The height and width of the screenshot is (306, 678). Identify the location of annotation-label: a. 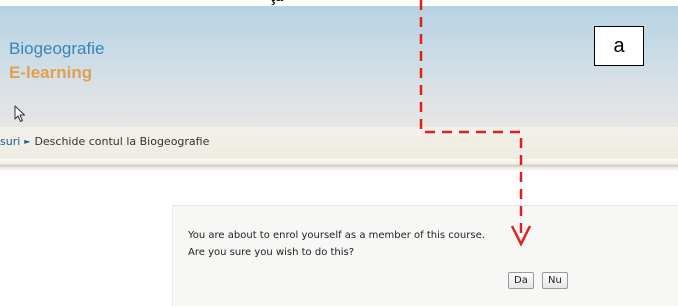
(619, 46).